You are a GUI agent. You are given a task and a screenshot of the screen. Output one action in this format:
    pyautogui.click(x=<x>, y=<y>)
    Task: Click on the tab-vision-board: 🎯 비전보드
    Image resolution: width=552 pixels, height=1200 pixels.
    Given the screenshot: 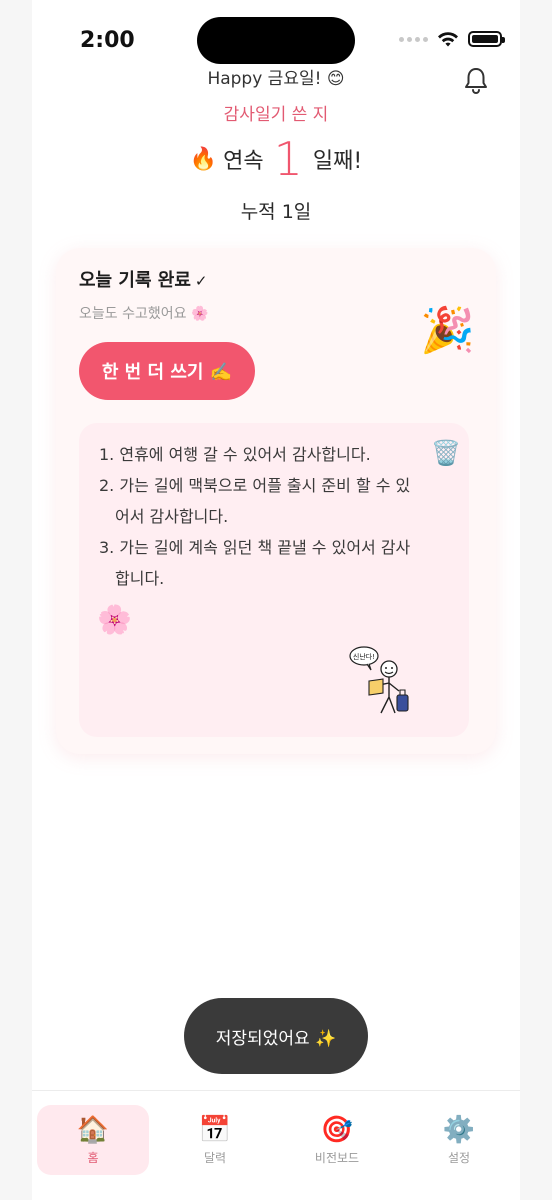 What is the action you would take?
    pyautogui.click(x=337, y=1140)
    